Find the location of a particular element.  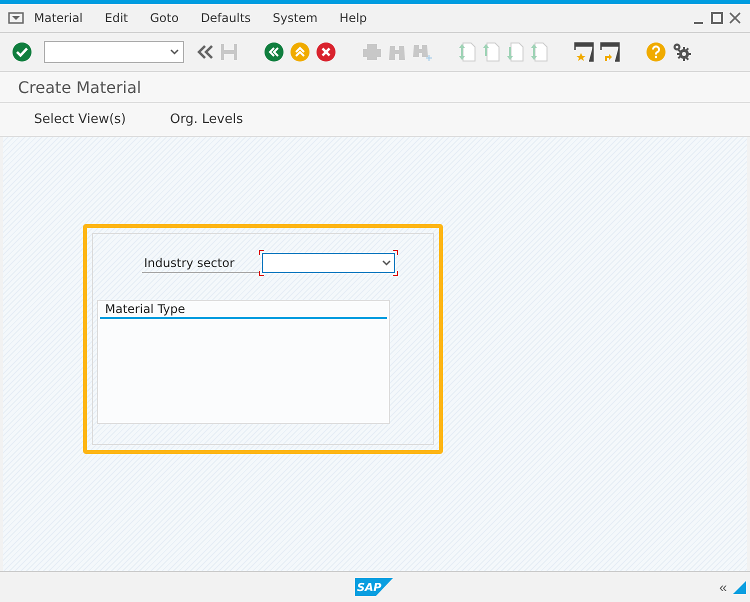

settings-icon is located at coordinates (682, 52).